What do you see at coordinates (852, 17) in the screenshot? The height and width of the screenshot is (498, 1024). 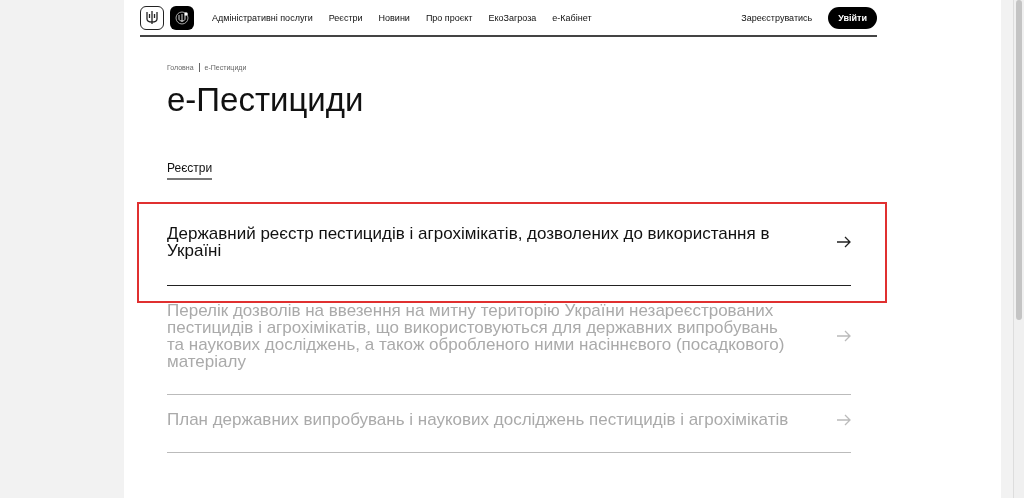 I see `login-button: Увійти` at bounding box center [852, 17].